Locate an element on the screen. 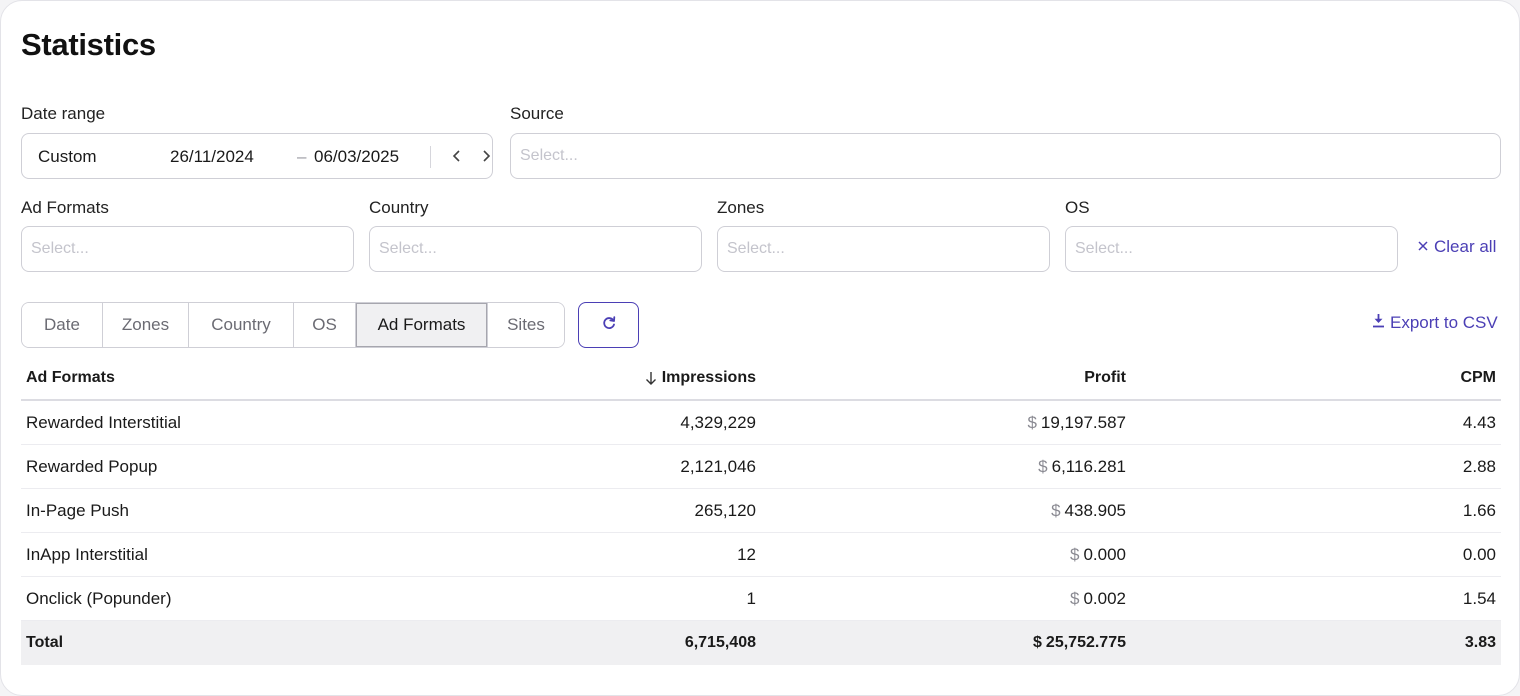 Image resolution: width=1520 pixels, height=696 pixels. refresh-icon is located at coordinates (609, 325).